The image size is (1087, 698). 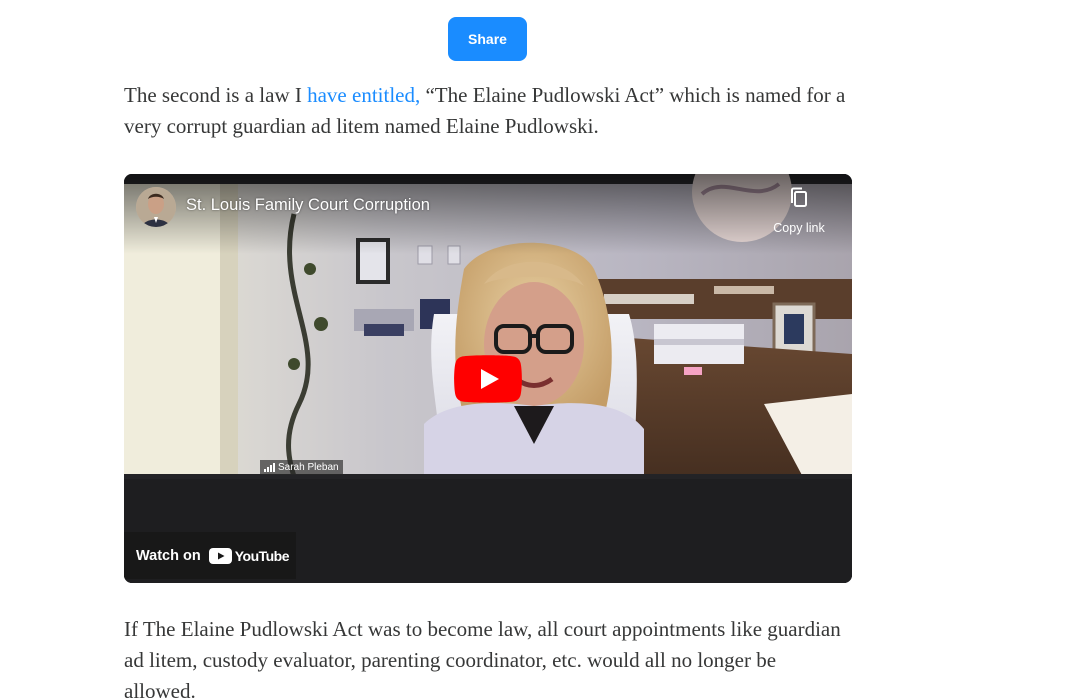 What do you see at coordinates (156, 207) in the screenshot?
I see `channel-avatar` at bounding box center [156, 207].